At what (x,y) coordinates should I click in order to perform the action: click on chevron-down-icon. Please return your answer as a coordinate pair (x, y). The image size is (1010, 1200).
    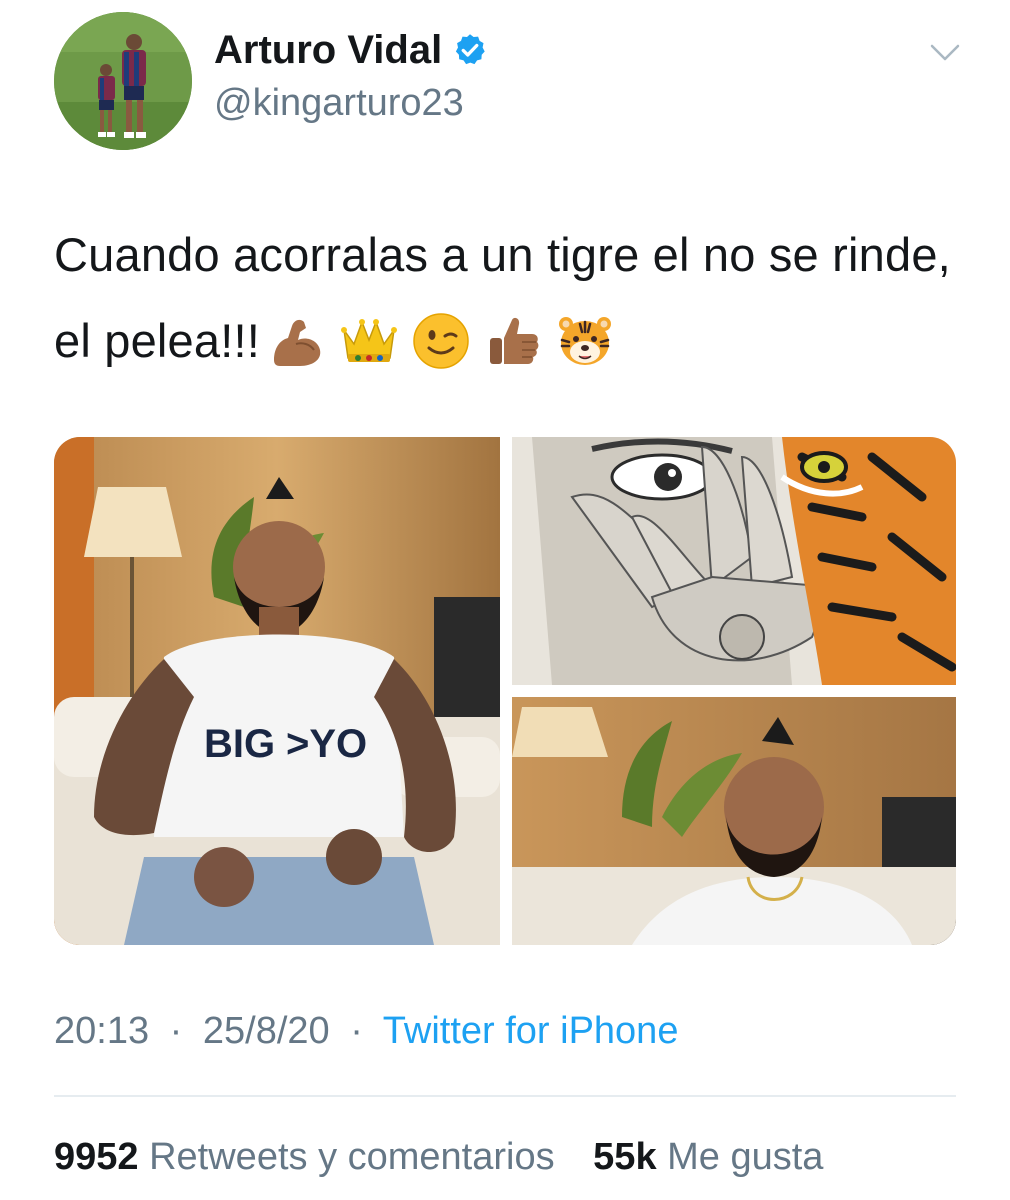
    Looking at the image, I should click on (945, 53).